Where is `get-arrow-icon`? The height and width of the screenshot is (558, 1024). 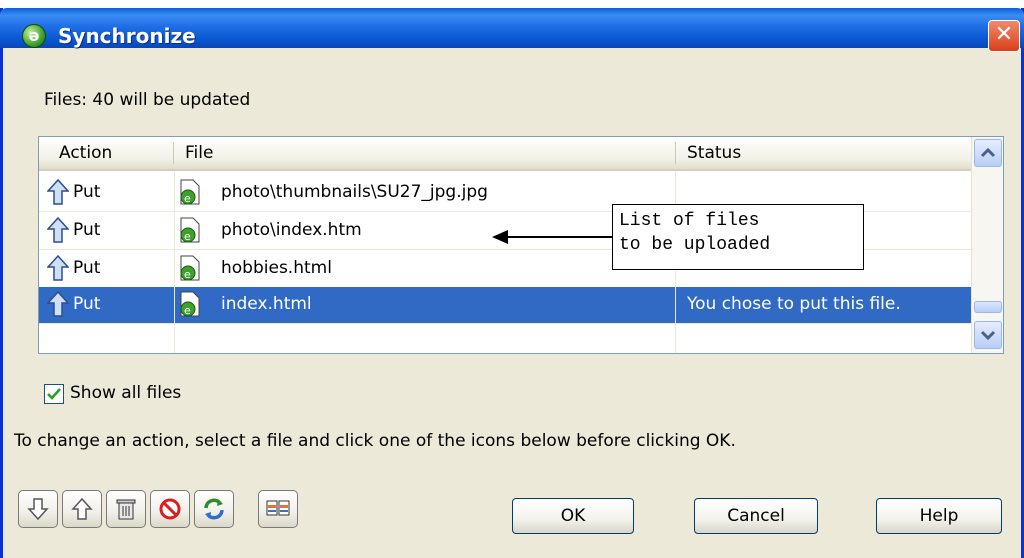
get-arrow-icon is located at coordinates (38, 509).